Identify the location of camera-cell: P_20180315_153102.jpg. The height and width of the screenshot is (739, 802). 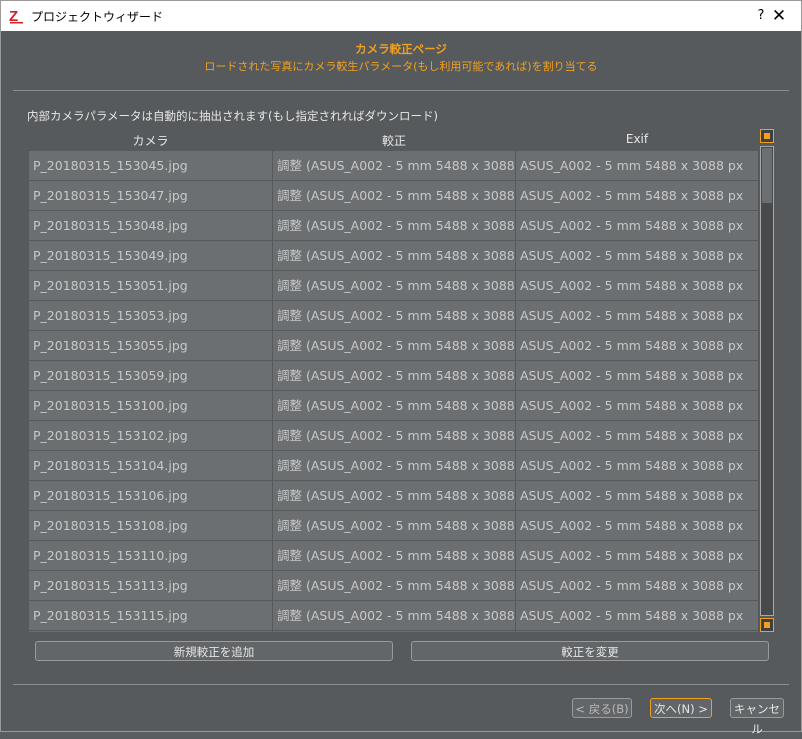
(150, 435).